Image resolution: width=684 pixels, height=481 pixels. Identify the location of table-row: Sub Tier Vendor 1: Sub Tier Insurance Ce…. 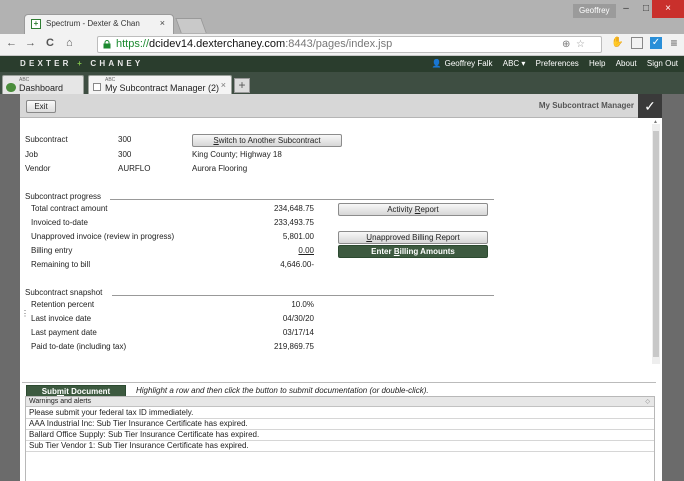
(340, 446).